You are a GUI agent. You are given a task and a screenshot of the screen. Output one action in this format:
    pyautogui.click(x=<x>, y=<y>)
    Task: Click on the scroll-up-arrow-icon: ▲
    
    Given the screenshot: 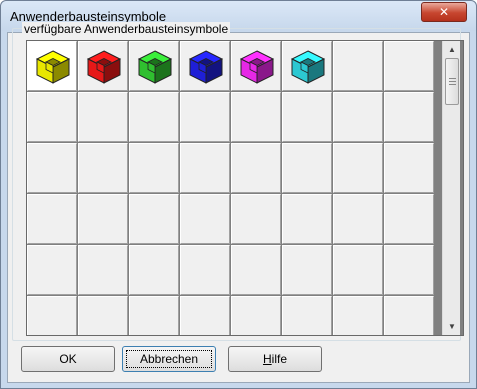 What is the action you would take?
    pyautogui.click(x=452, y=49)
    